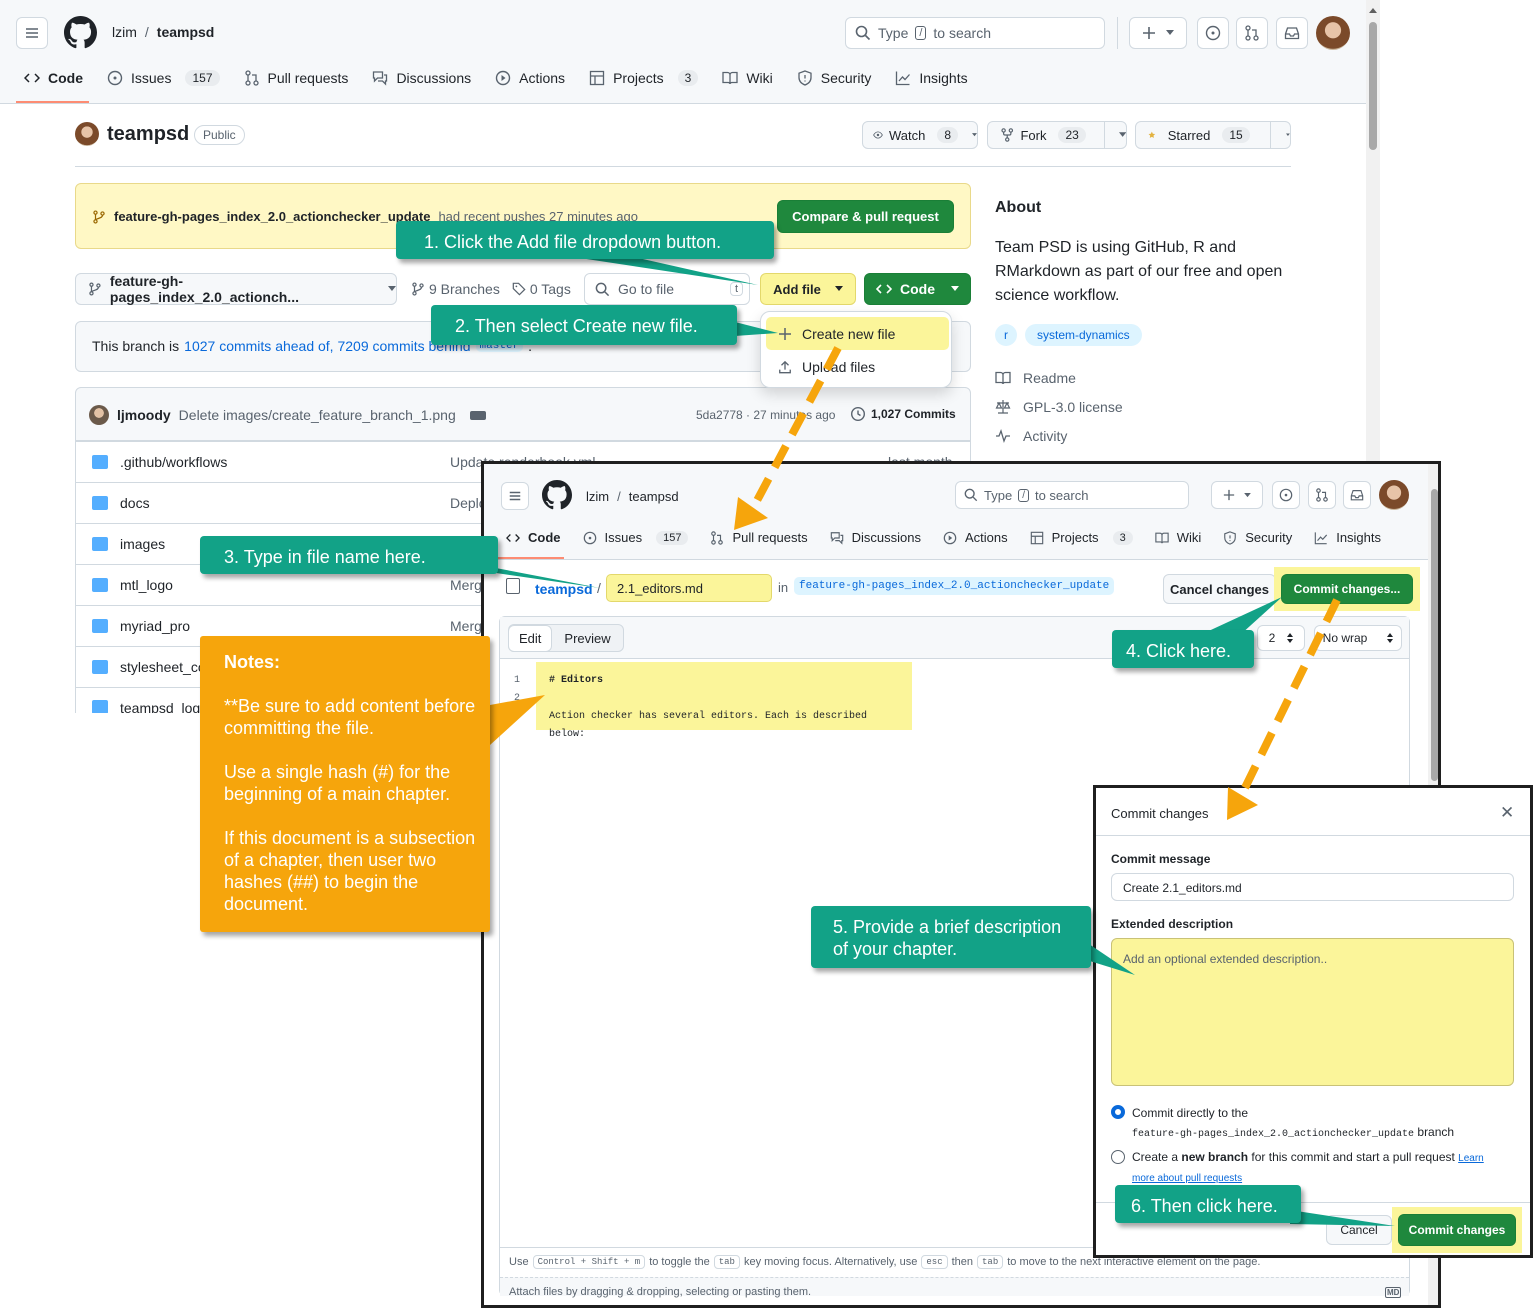 Image resolution: width=1533 pixels, height=1308 pixels. Describe the element at coordinates (517, 720) in the screenshot. I see `notes-pointer` at that location.